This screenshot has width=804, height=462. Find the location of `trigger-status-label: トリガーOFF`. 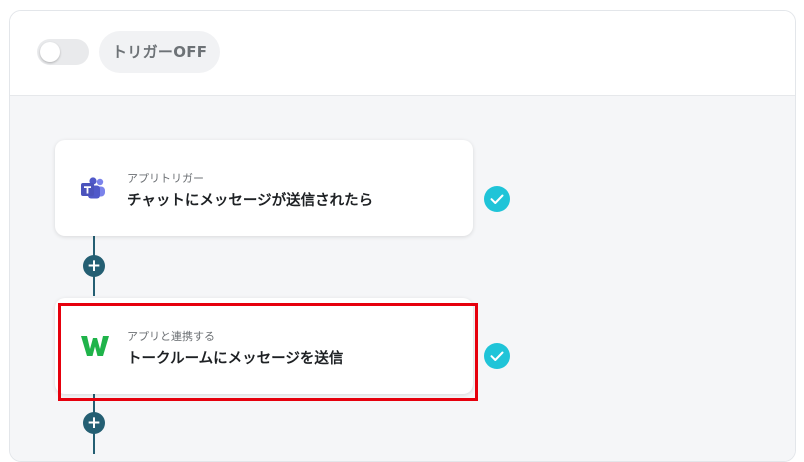

trigger-status-label: トリガーOFF is located at coordinates (160, 52).